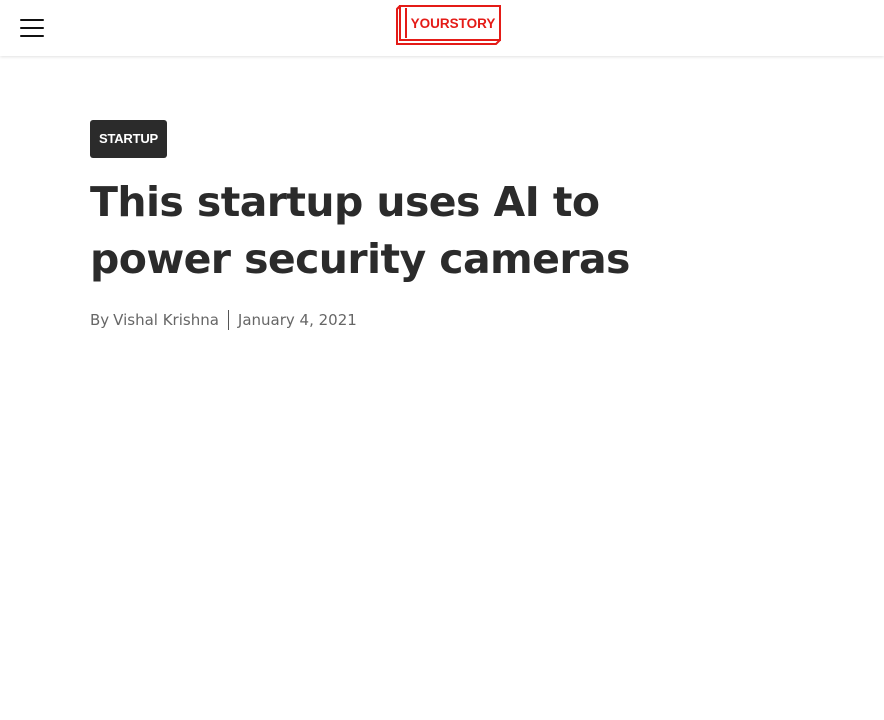  Describe the element at coordinates (297, 320) in the screenshot. I see `publish-date: January 4, 2021` at that location.